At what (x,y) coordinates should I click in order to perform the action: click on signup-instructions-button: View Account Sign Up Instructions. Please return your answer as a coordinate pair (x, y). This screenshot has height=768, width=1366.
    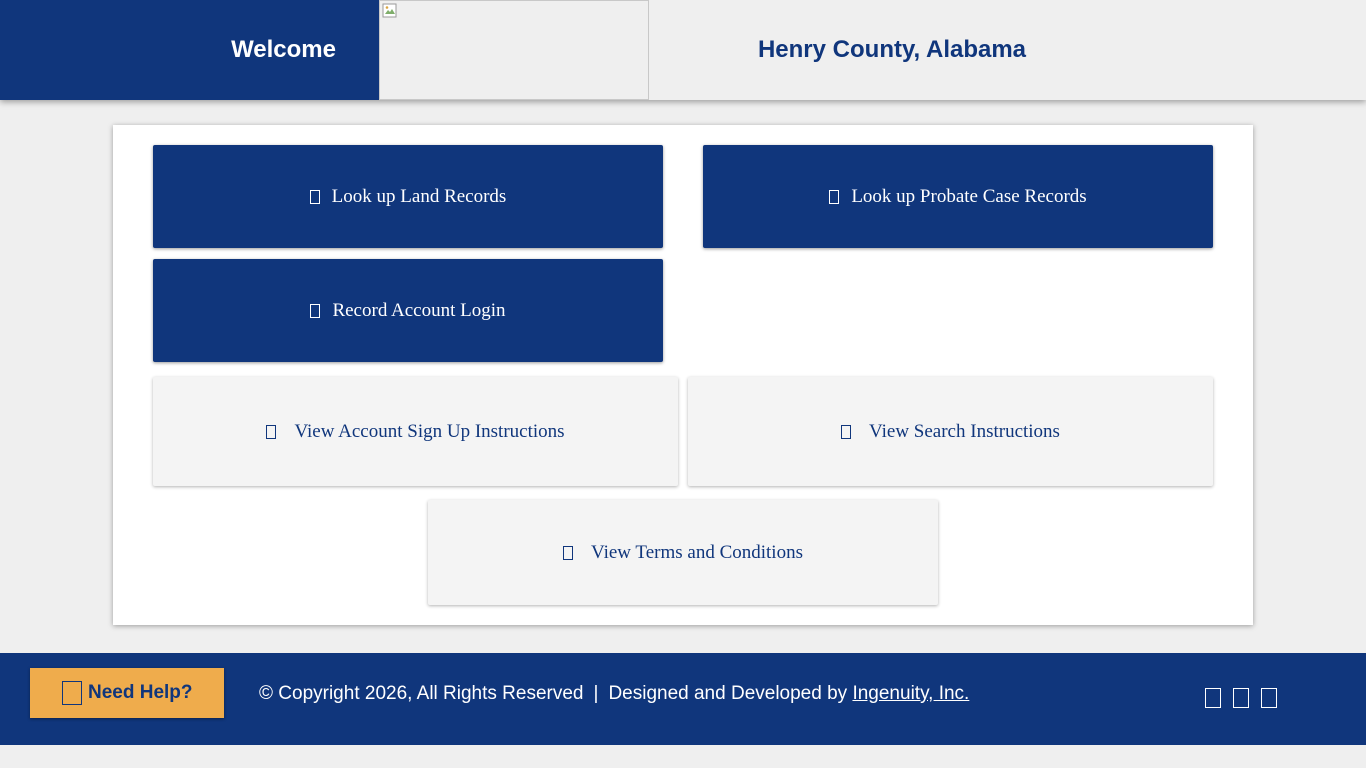
    Looking at the image, I should click on (415, 431).